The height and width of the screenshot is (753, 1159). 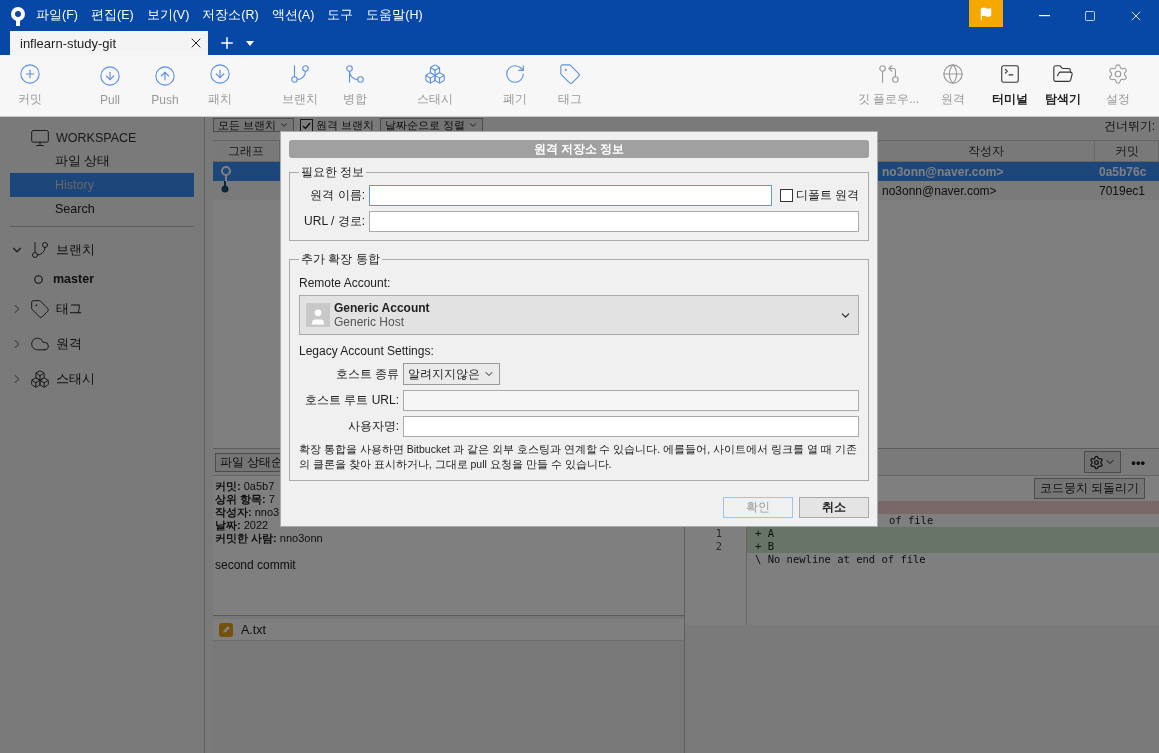 I want to click on table-cell-text: 0a5b76c, so click(x=1123, y=172).